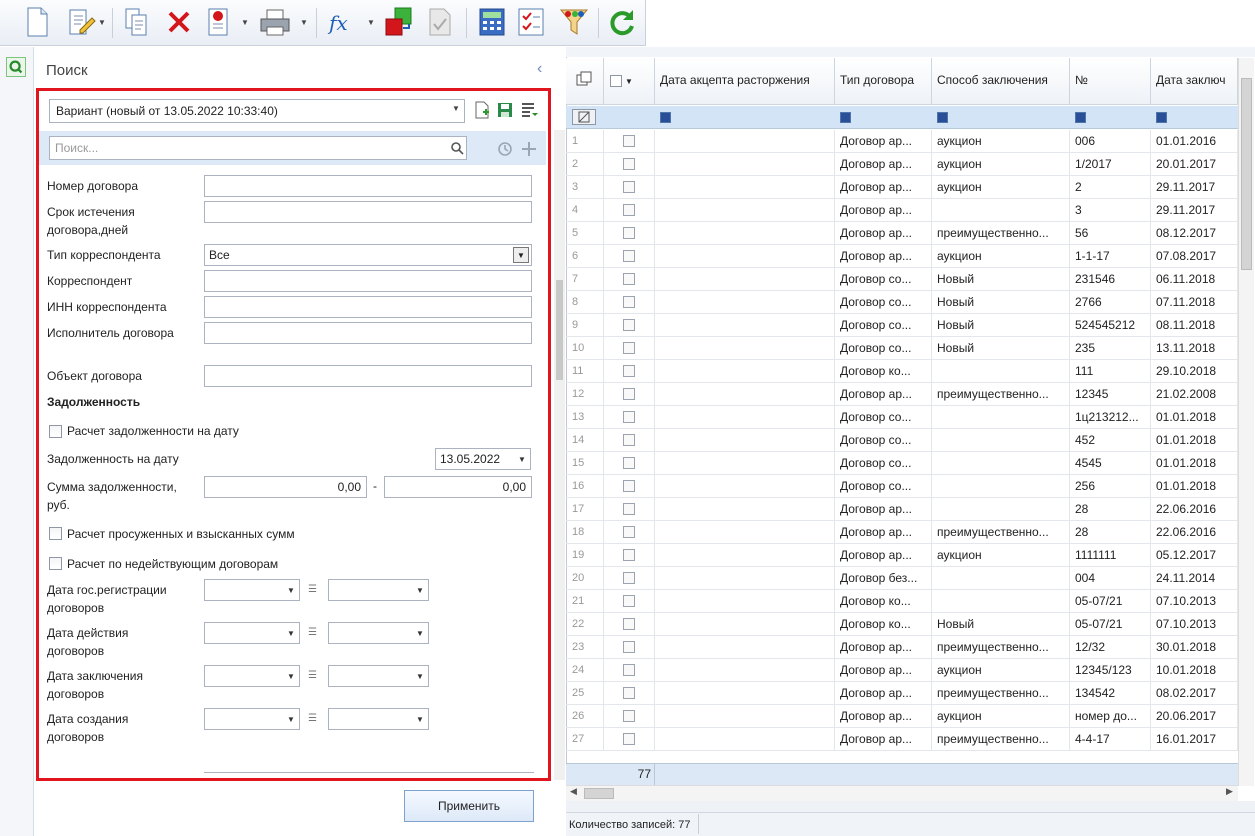 Image resolution: width=1255 pixels, height=836 pixels. What do you see at coordinates (505, 110) in the screenshot?
I see `save-variant-icon` at bounding box center [505, 110].